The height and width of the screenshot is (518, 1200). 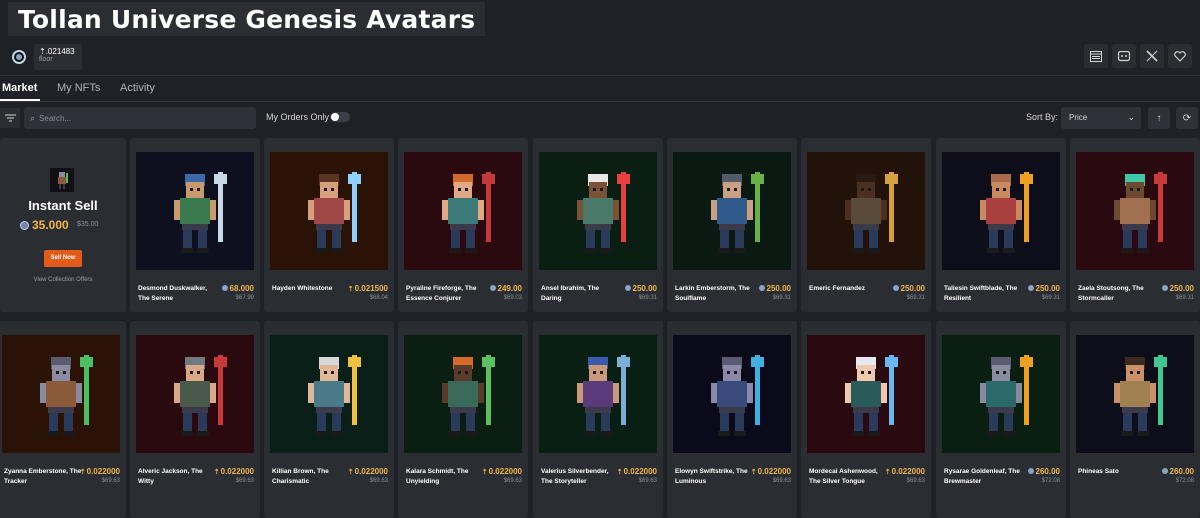 What do you see at coordinates (137, 88) in the screenshot?
I see `tab-activity: Activity` at bounding box center [137, 88].